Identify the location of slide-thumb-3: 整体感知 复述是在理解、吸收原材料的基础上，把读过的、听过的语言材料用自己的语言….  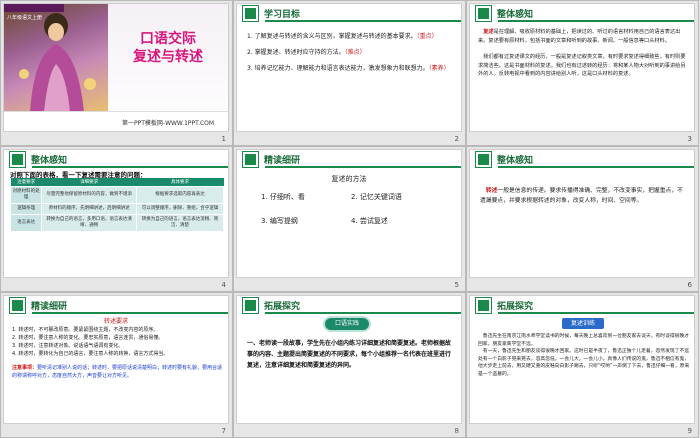
(582, 73).